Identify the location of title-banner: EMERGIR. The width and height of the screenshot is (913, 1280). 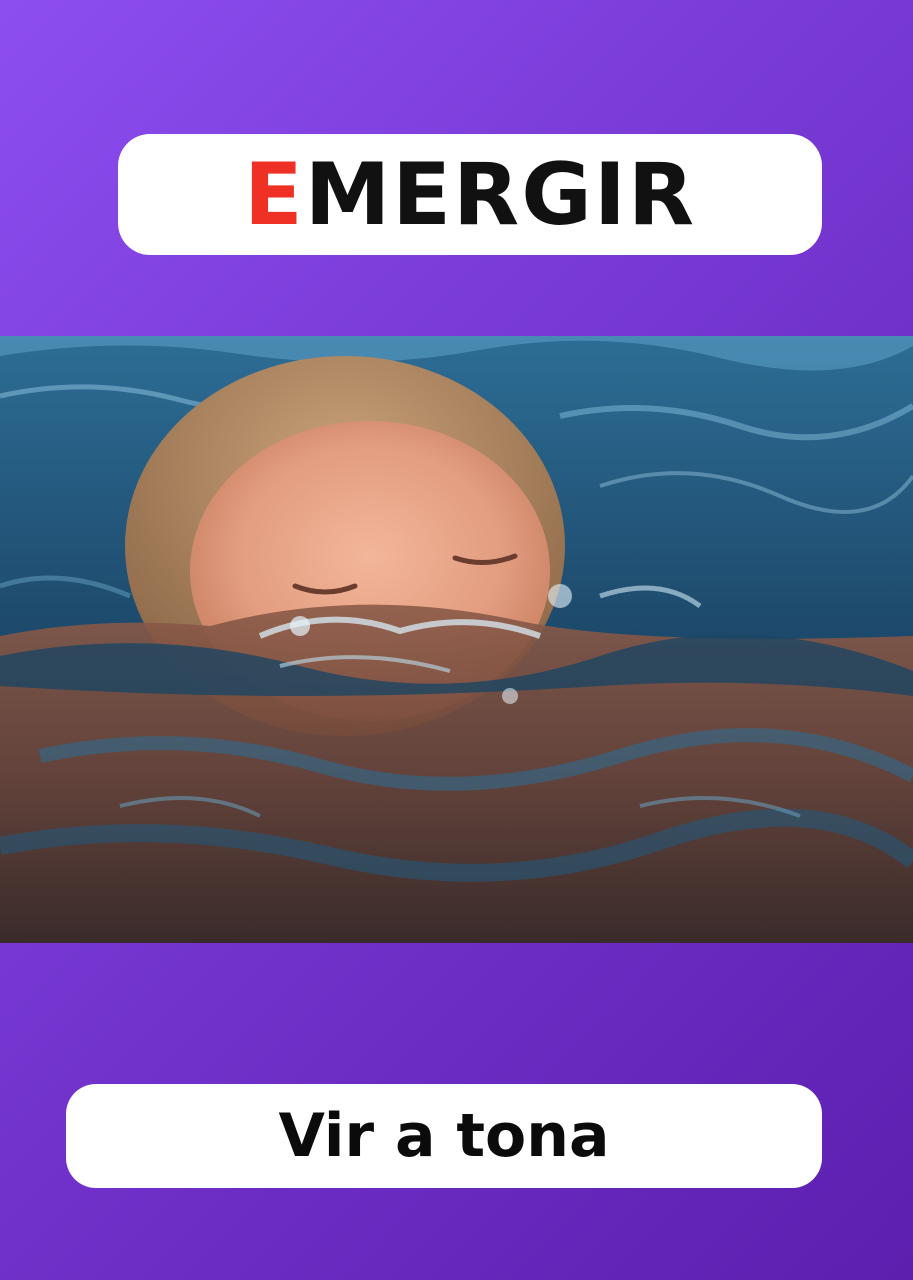
(470, 194).